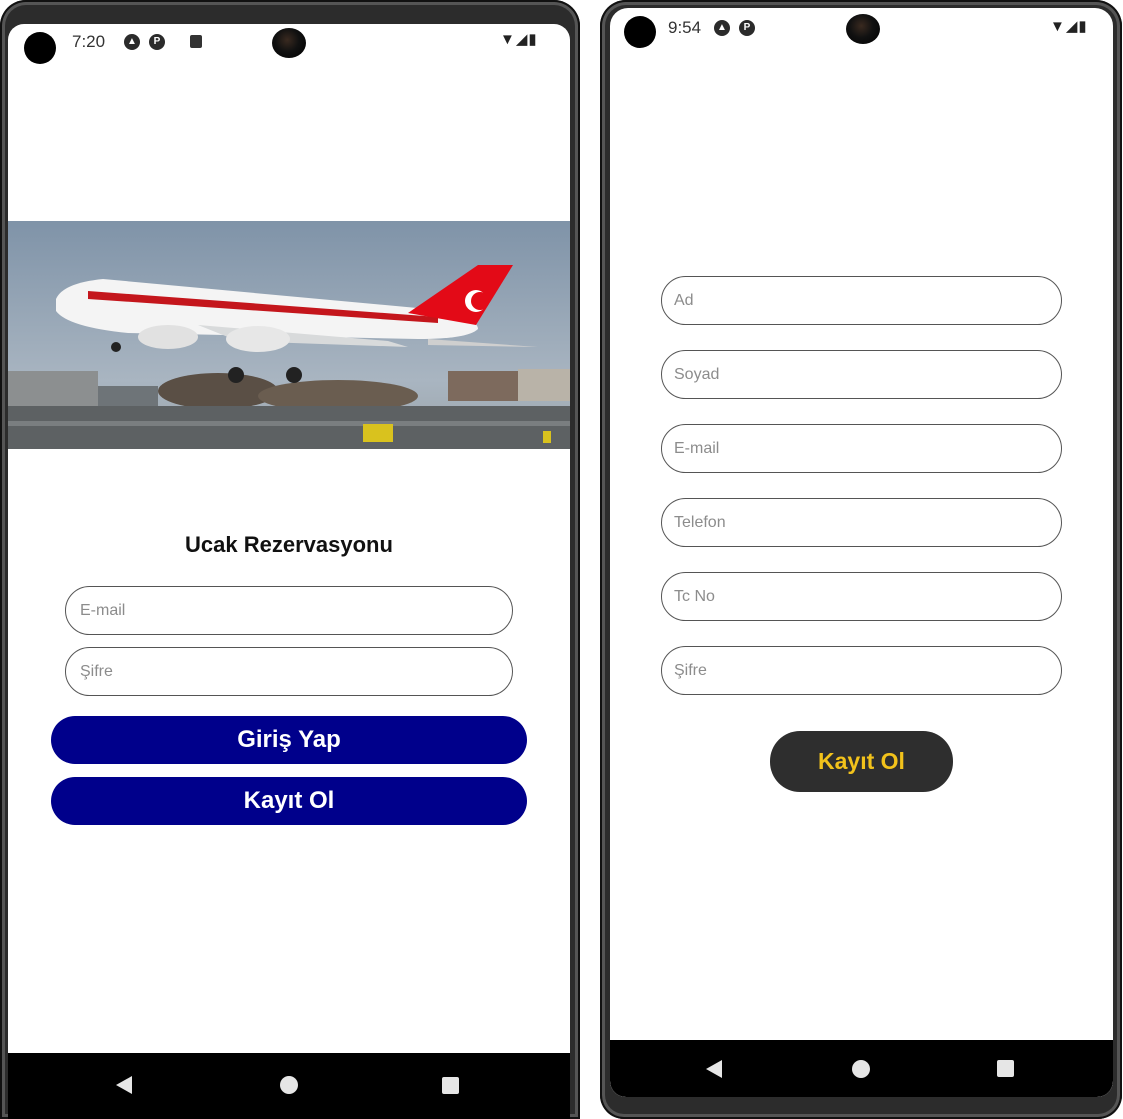  What do you see at coordinates (861, 596) in the screenshot?
I see `tc-no-field` at bounding box center [861, 596].